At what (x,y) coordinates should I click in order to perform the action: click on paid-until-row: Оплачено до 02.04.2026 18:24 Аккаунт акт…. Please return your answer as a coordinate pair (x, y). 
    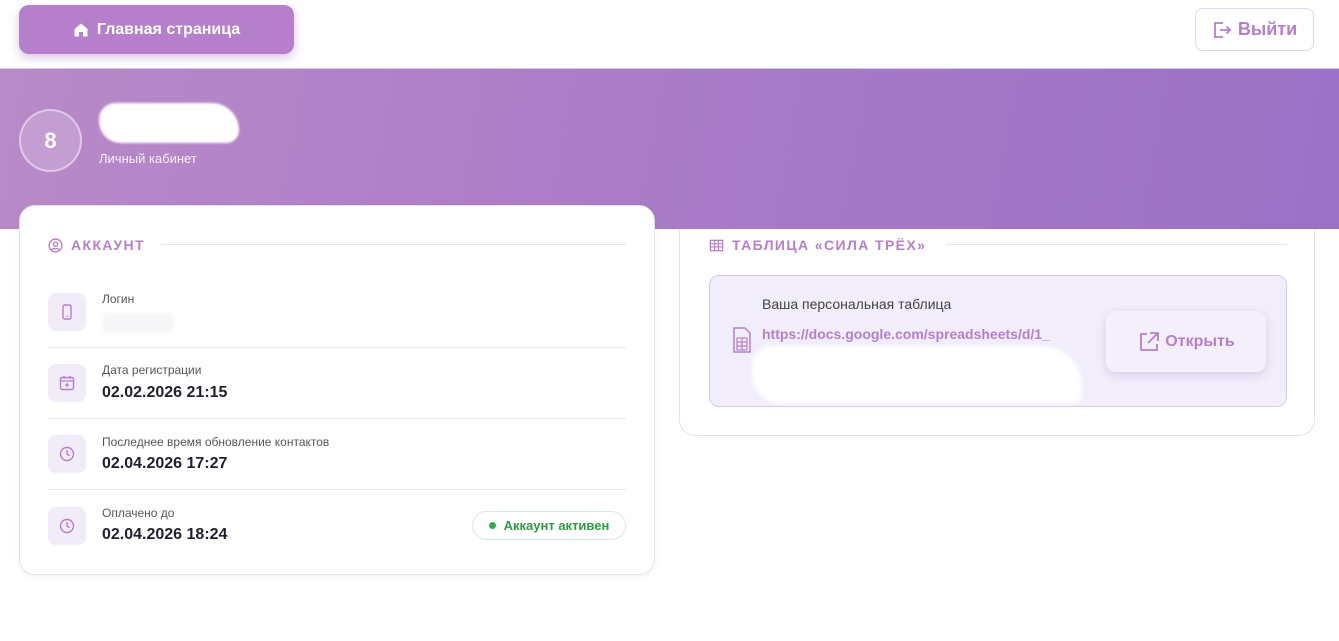
    Looking at the image, I should click on (337, 525).